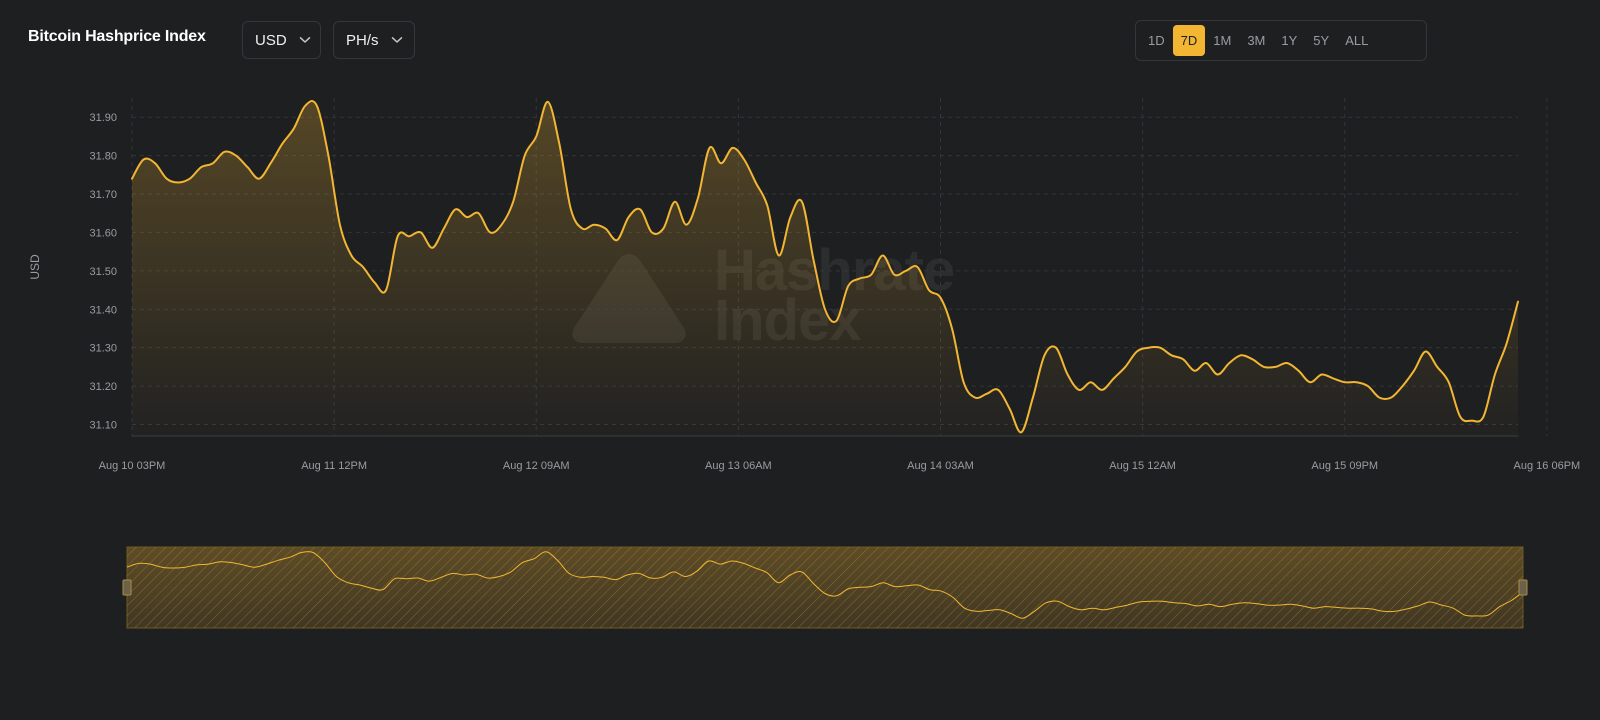 The height and width of the screenshot is (720, 1600). Describe the element at coordinates (103, 425) in the screenshot. I see `y-tick-label: 31.10` at that location.